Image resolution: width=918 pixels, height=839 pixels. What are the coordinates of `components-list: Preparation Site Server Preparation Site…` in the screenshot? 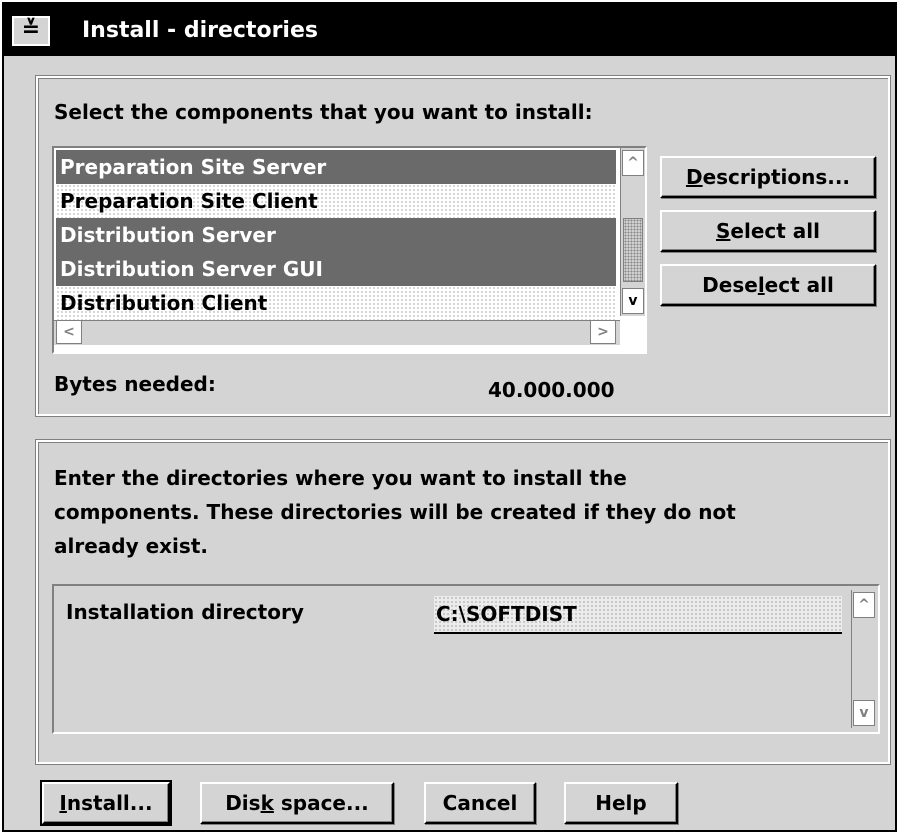 It's located at (336, 235).